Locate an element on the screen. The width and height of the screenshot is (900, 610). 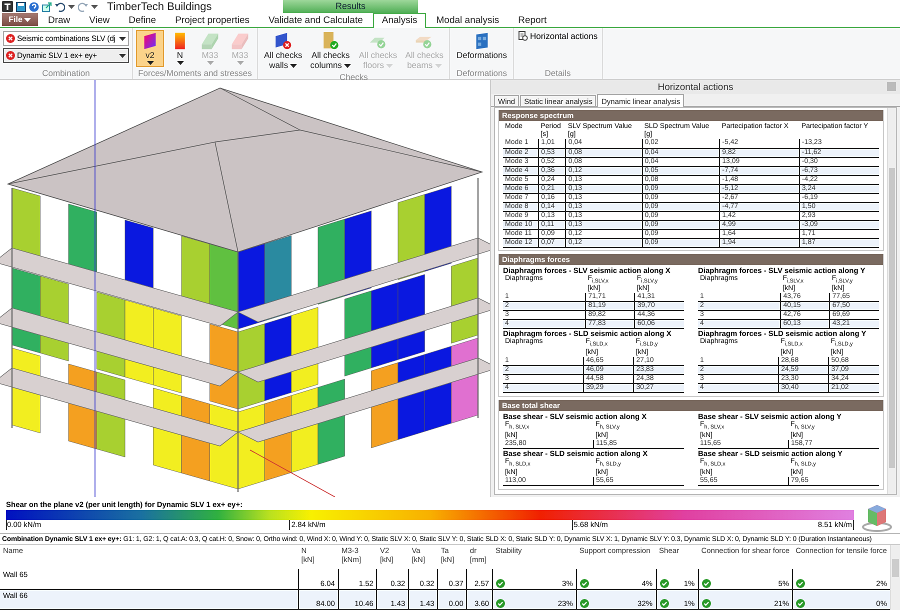
group-label: Checks is located at coordinates (353, 77).